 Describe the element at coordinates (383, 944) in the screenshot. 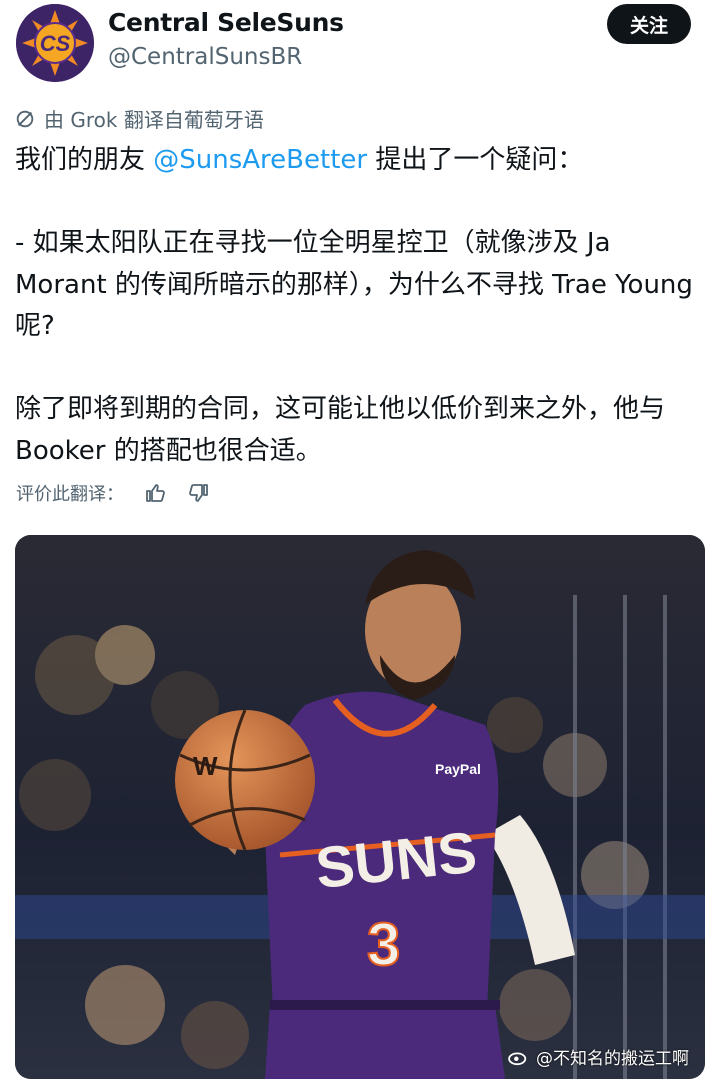

I see `jersey-number: 3` at that location.